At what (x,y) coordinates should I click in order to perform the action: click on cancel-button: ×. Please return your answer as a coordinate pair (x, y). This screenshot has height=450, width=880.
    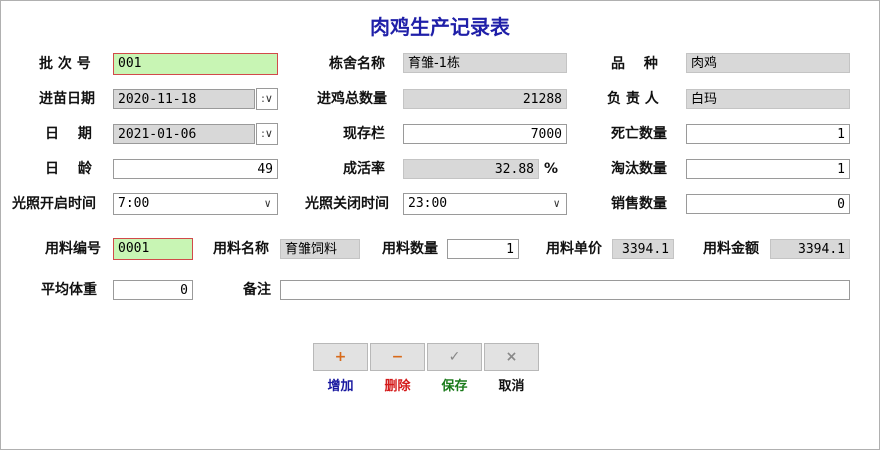
    Looking at the image, I should click on (511, 357).